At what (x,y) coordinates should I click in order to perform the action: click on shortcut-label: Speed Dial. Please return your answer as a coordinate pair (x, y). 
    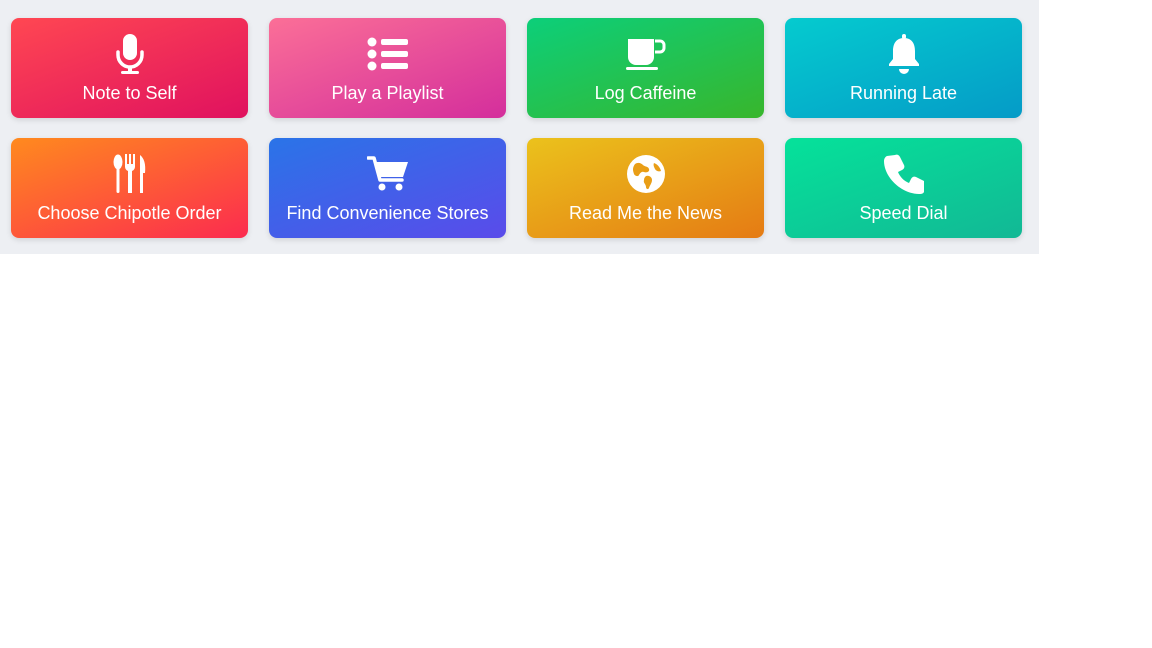
    Looking at the image, I should click on (903, 213).